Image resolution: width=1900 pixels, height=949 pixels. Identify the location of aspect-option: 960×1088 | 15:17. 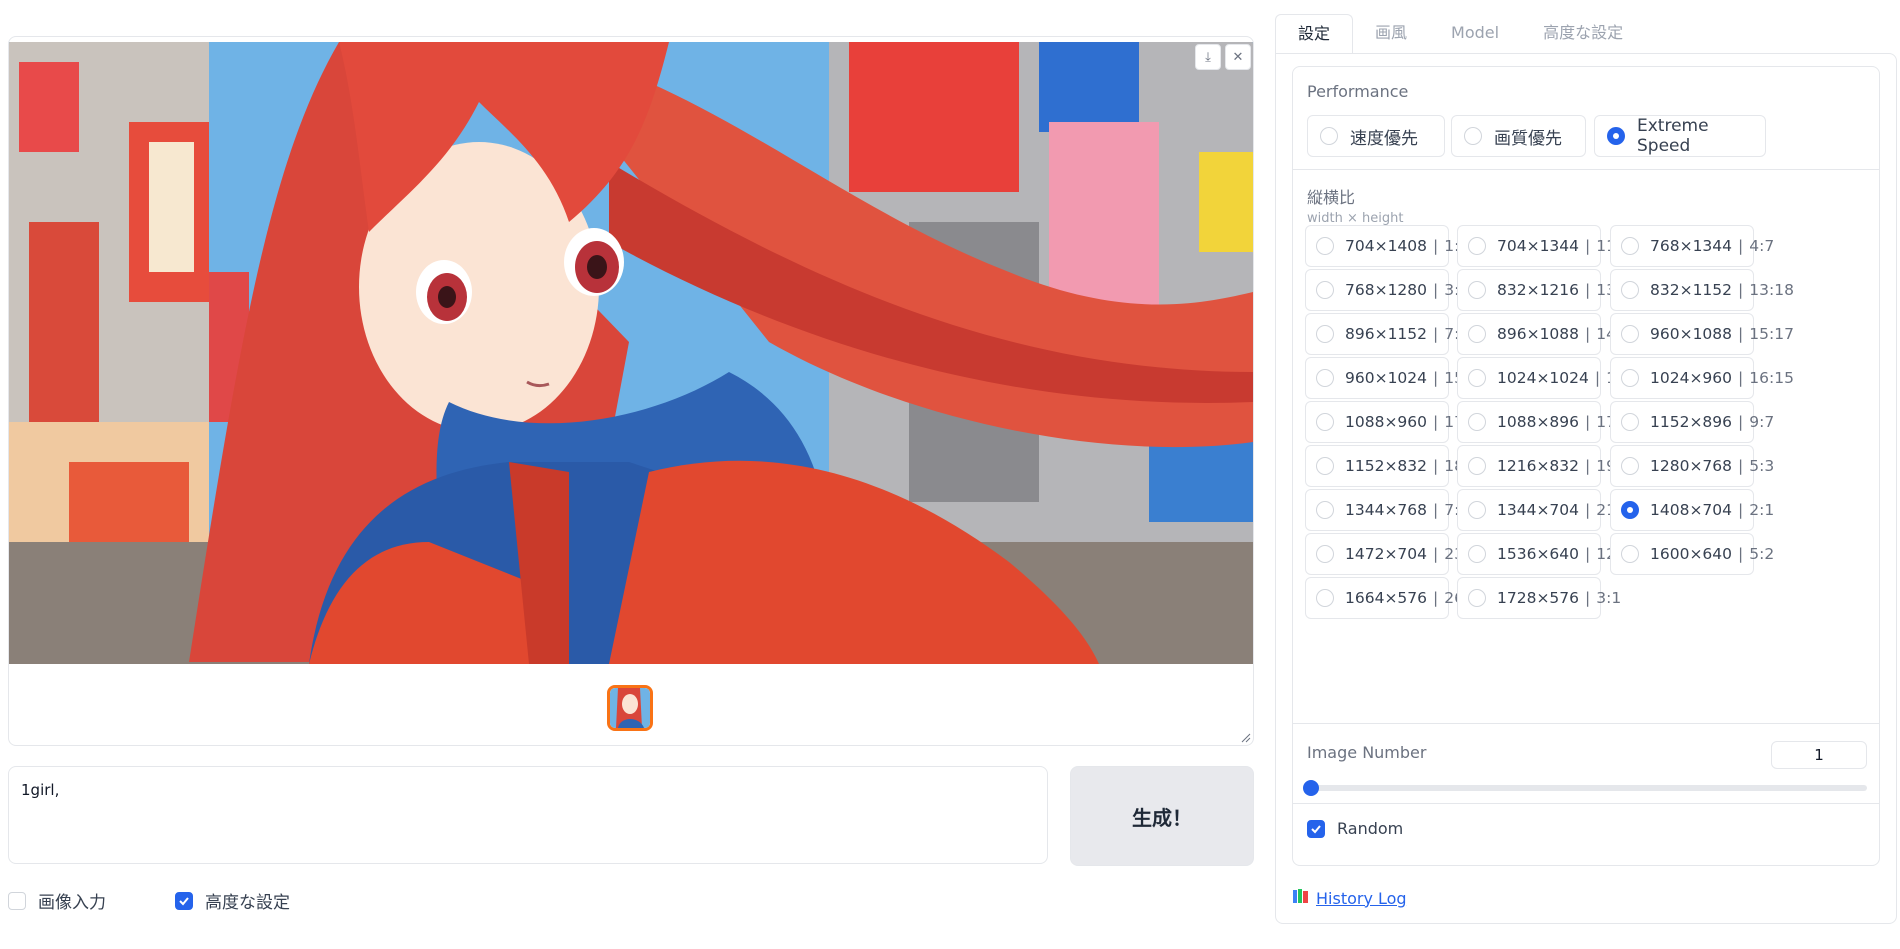
(1702, 334).